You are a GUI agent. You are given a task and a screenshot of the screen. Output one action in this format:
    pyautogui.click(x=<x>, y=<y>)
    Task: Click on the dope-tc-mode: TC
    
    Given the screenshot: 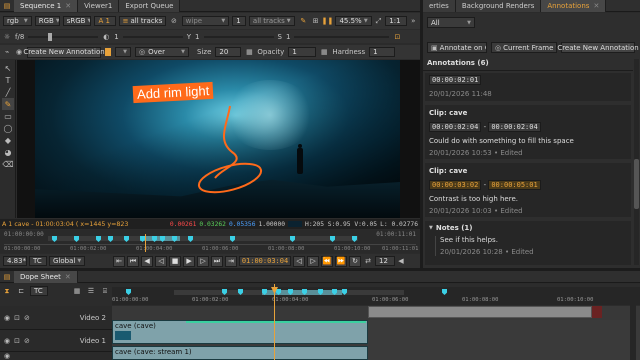 What is the action you would take?
    pyautogui.click(x=39, y=291)
    